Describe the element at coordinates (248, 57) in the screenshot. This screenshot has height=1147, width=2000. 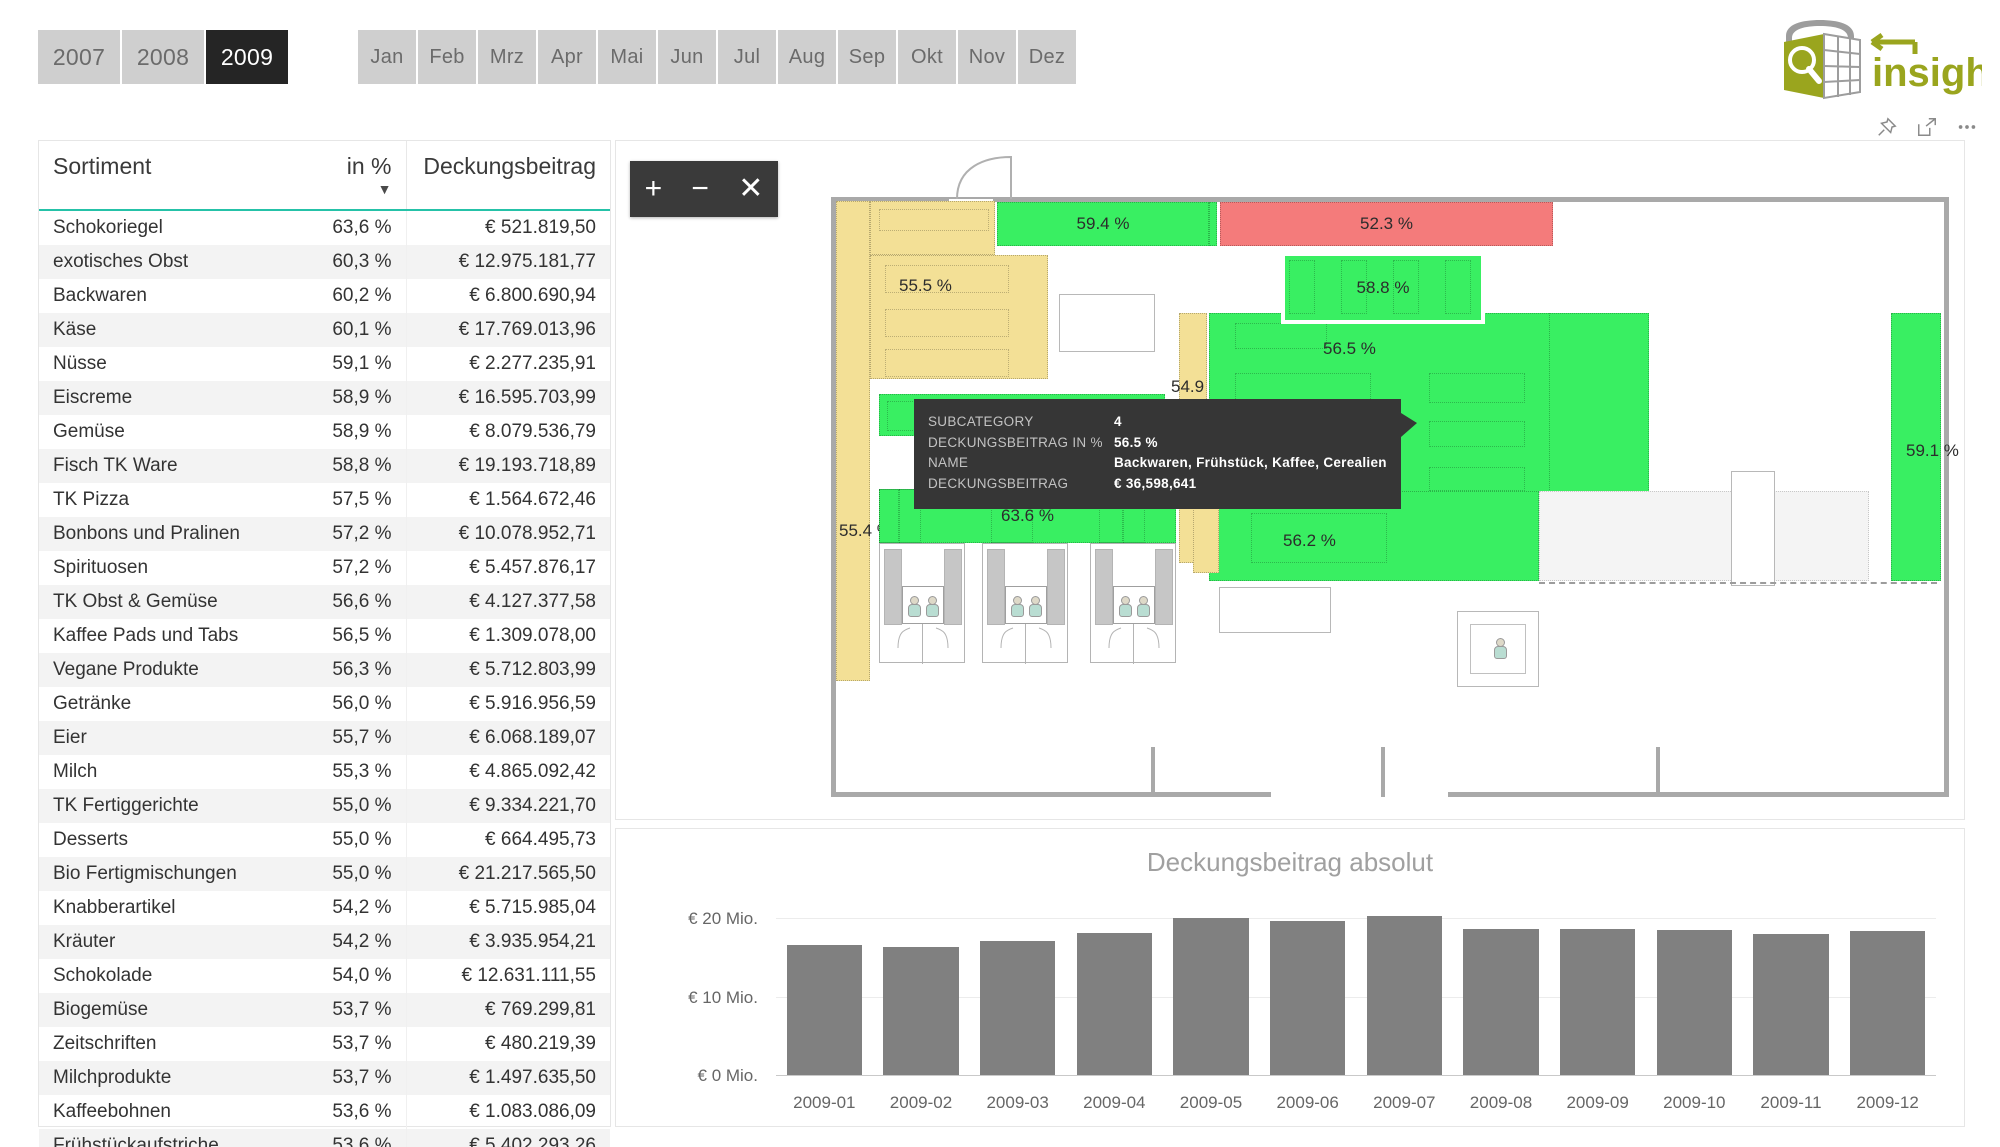
I see `year-slicer-option-2009: 2009` at that location.